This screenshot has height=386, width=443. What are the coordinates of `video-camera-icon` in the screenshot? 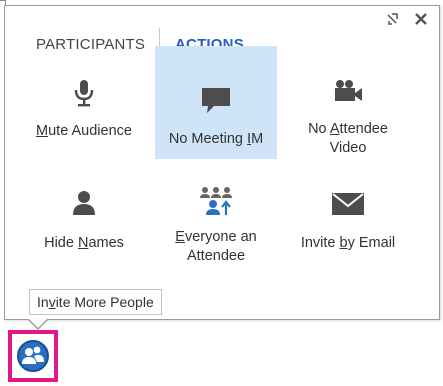 It's located at (348, 90).